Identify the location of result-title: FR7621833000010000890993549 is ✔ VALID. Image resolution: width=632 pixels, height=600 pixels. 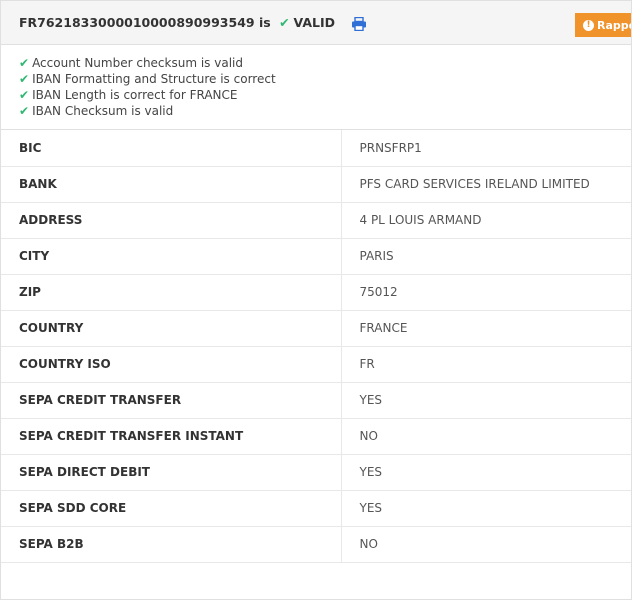
(177, 22).